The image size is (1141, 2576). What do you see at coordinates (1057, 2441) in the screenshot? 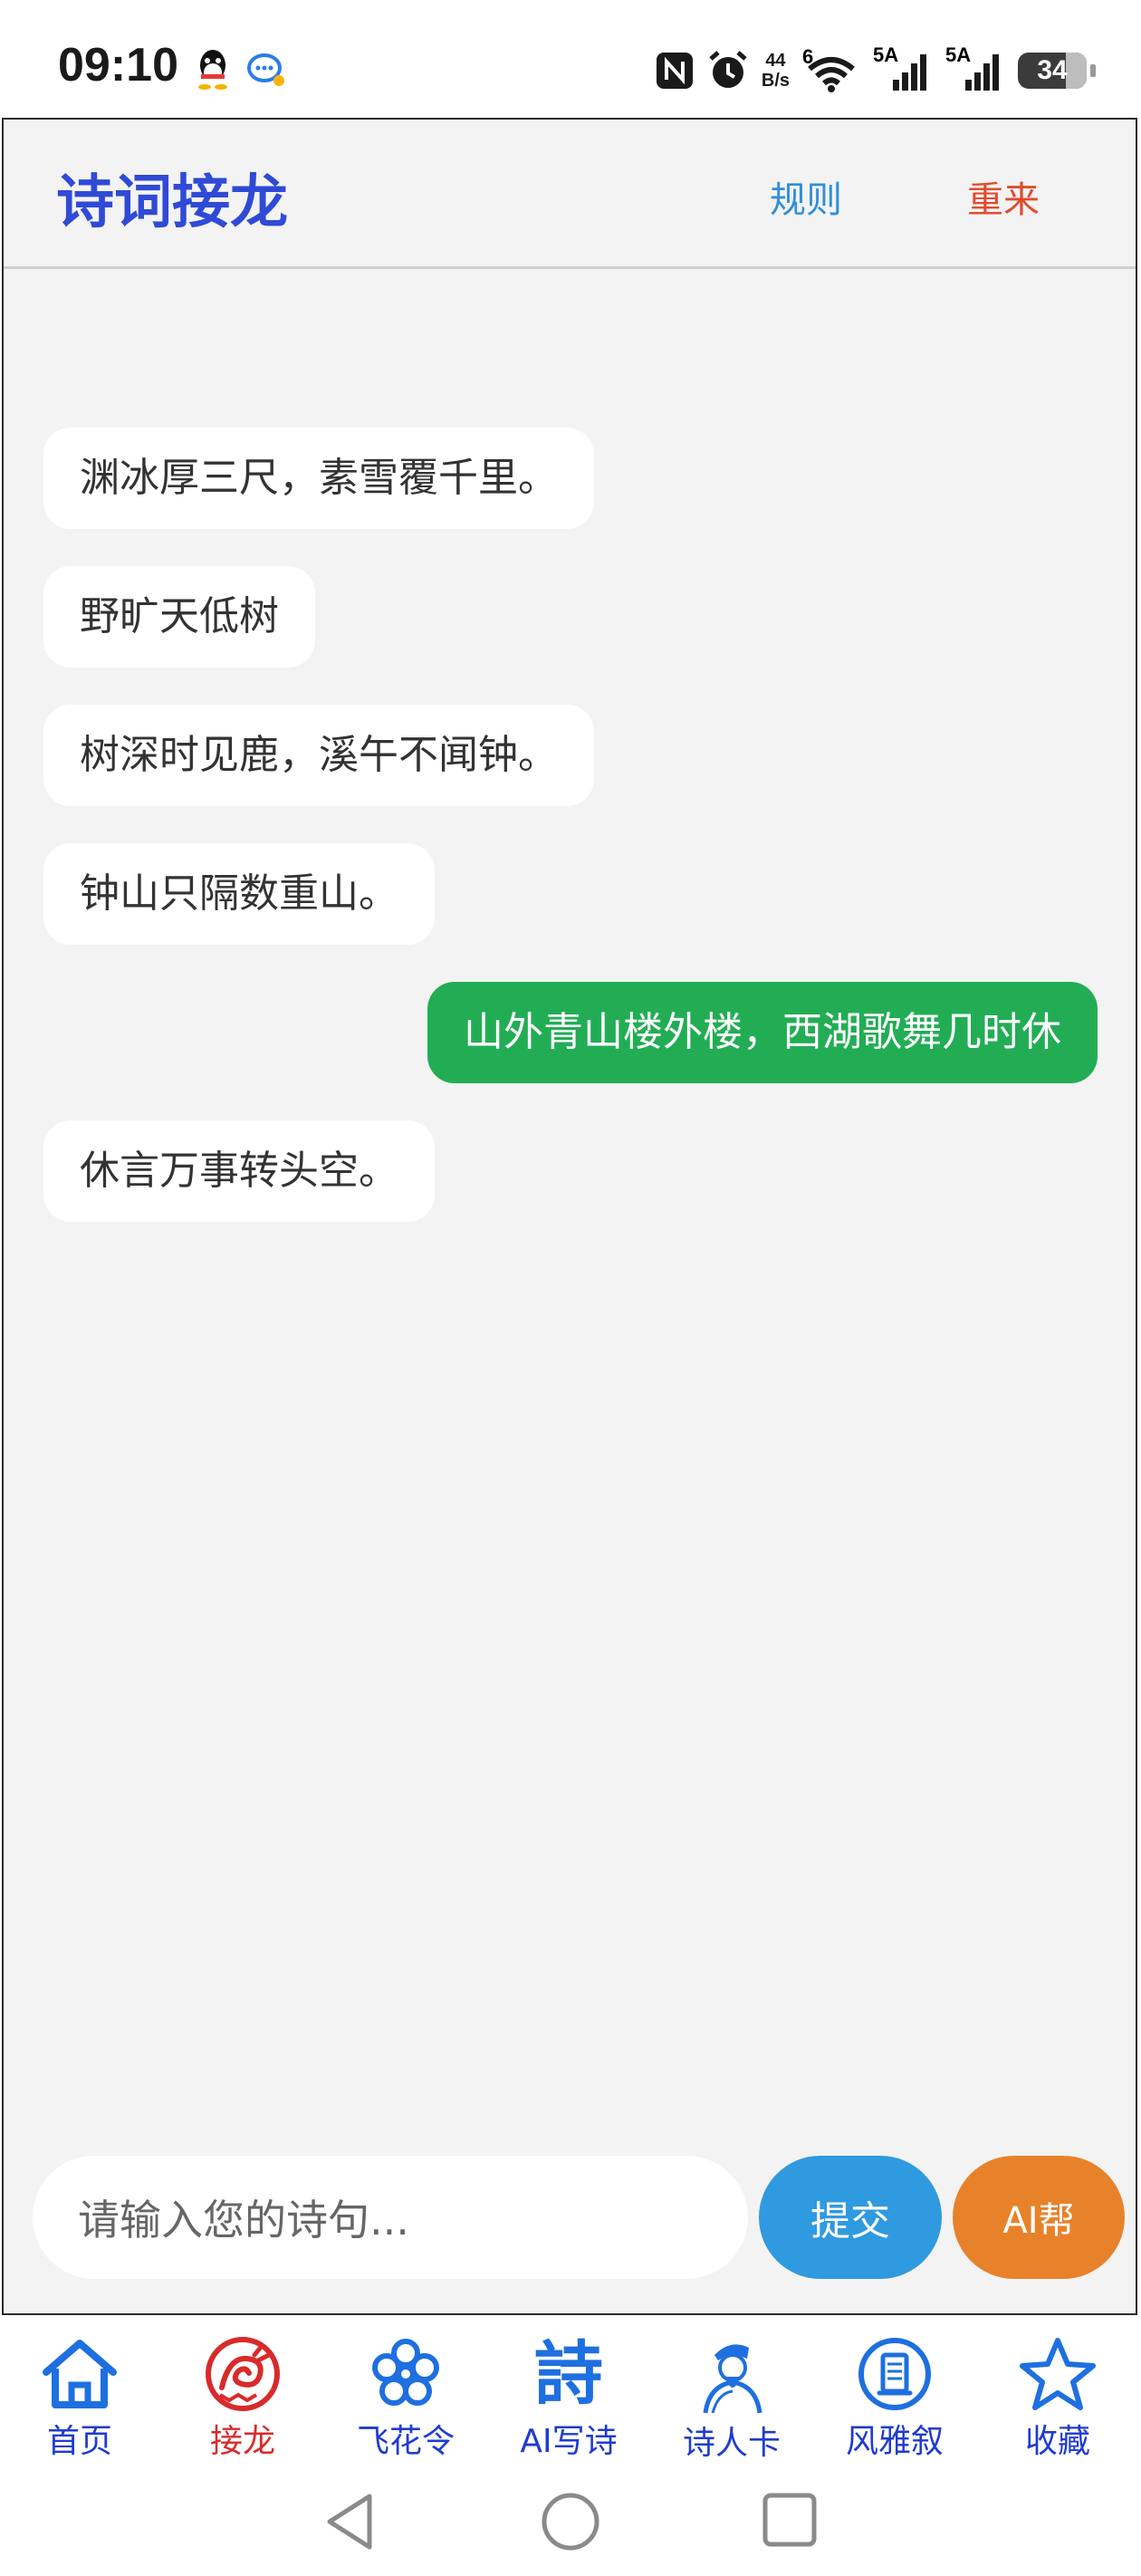
I see `nav-favorites-label: 收藏` at bounding box center [1057, 2441].